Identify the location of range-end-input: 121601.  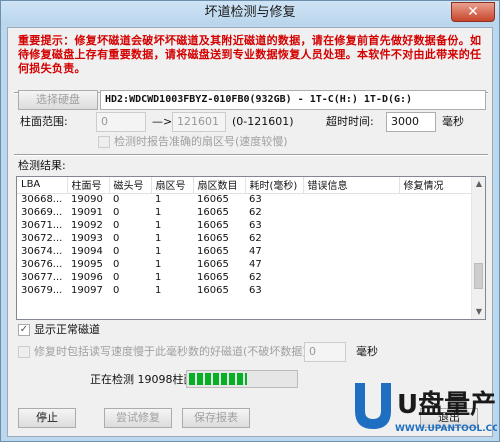
(199, 122).